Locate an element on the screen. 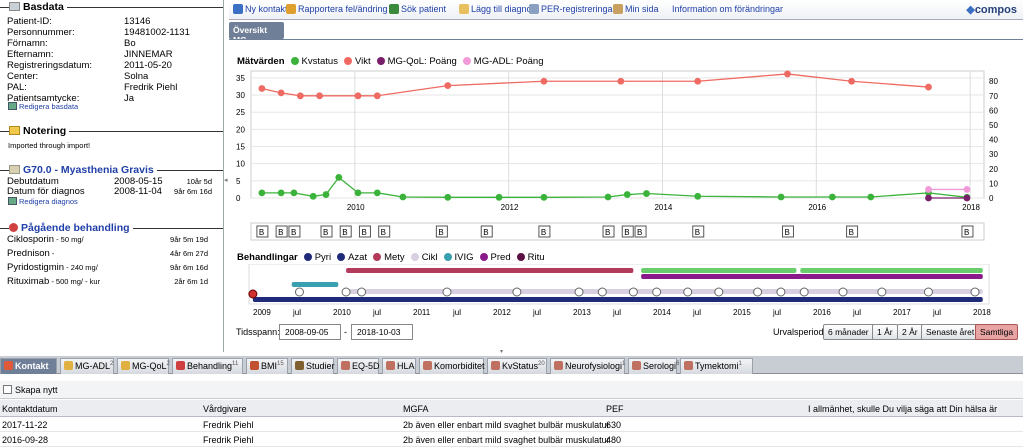 The image size is (1023, 447). toolbar-item: Ny kontakt is located at coordinates (260, 9).